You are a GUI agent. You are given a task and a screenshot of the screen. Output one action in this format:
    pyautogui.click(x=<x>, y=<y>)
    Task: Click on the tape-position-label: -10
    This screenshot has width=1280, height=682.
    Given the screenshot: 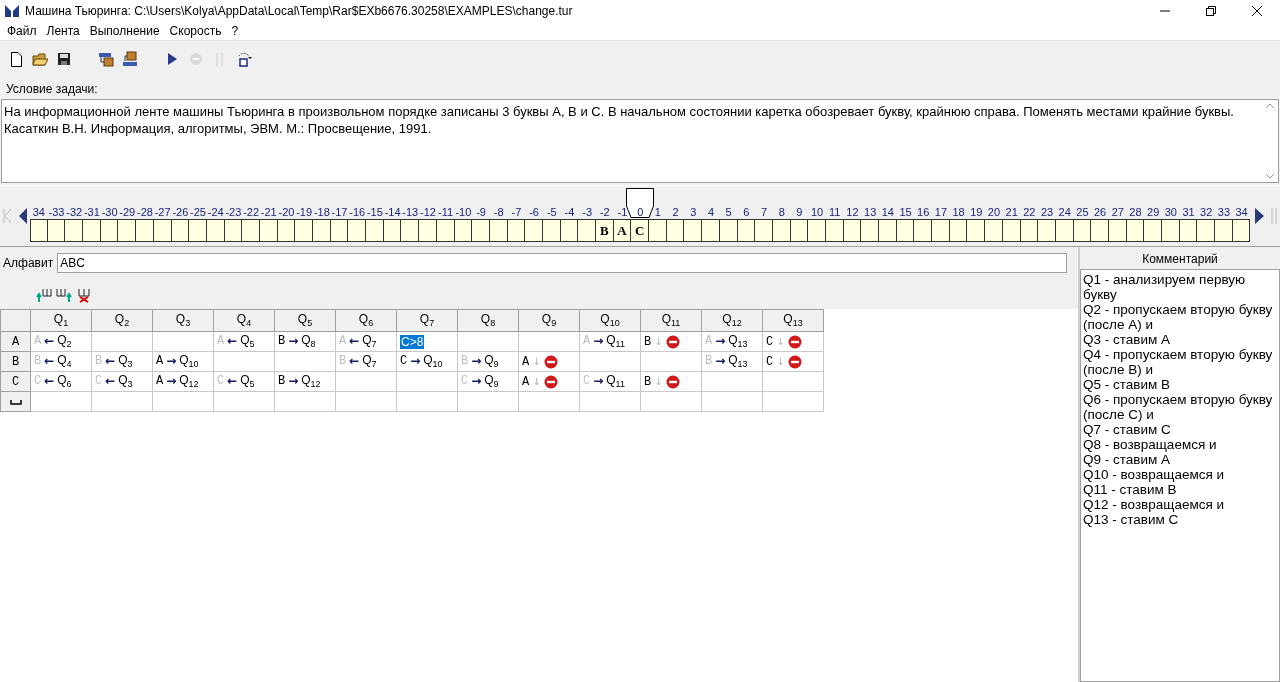 What is the action you would take?
    pyautogui.click(x=463, y=212)
    